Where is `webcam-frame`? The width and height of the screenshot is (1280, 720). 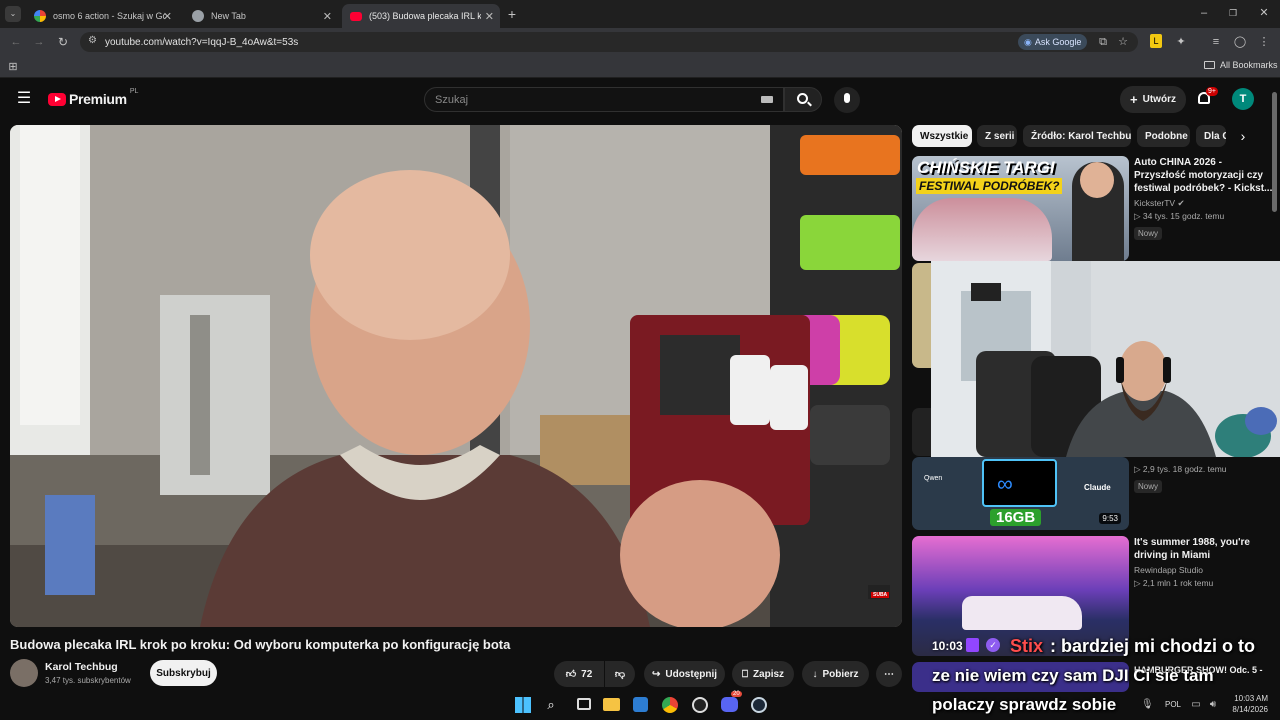
webcam-frame is located at coordinates (1105, 359).